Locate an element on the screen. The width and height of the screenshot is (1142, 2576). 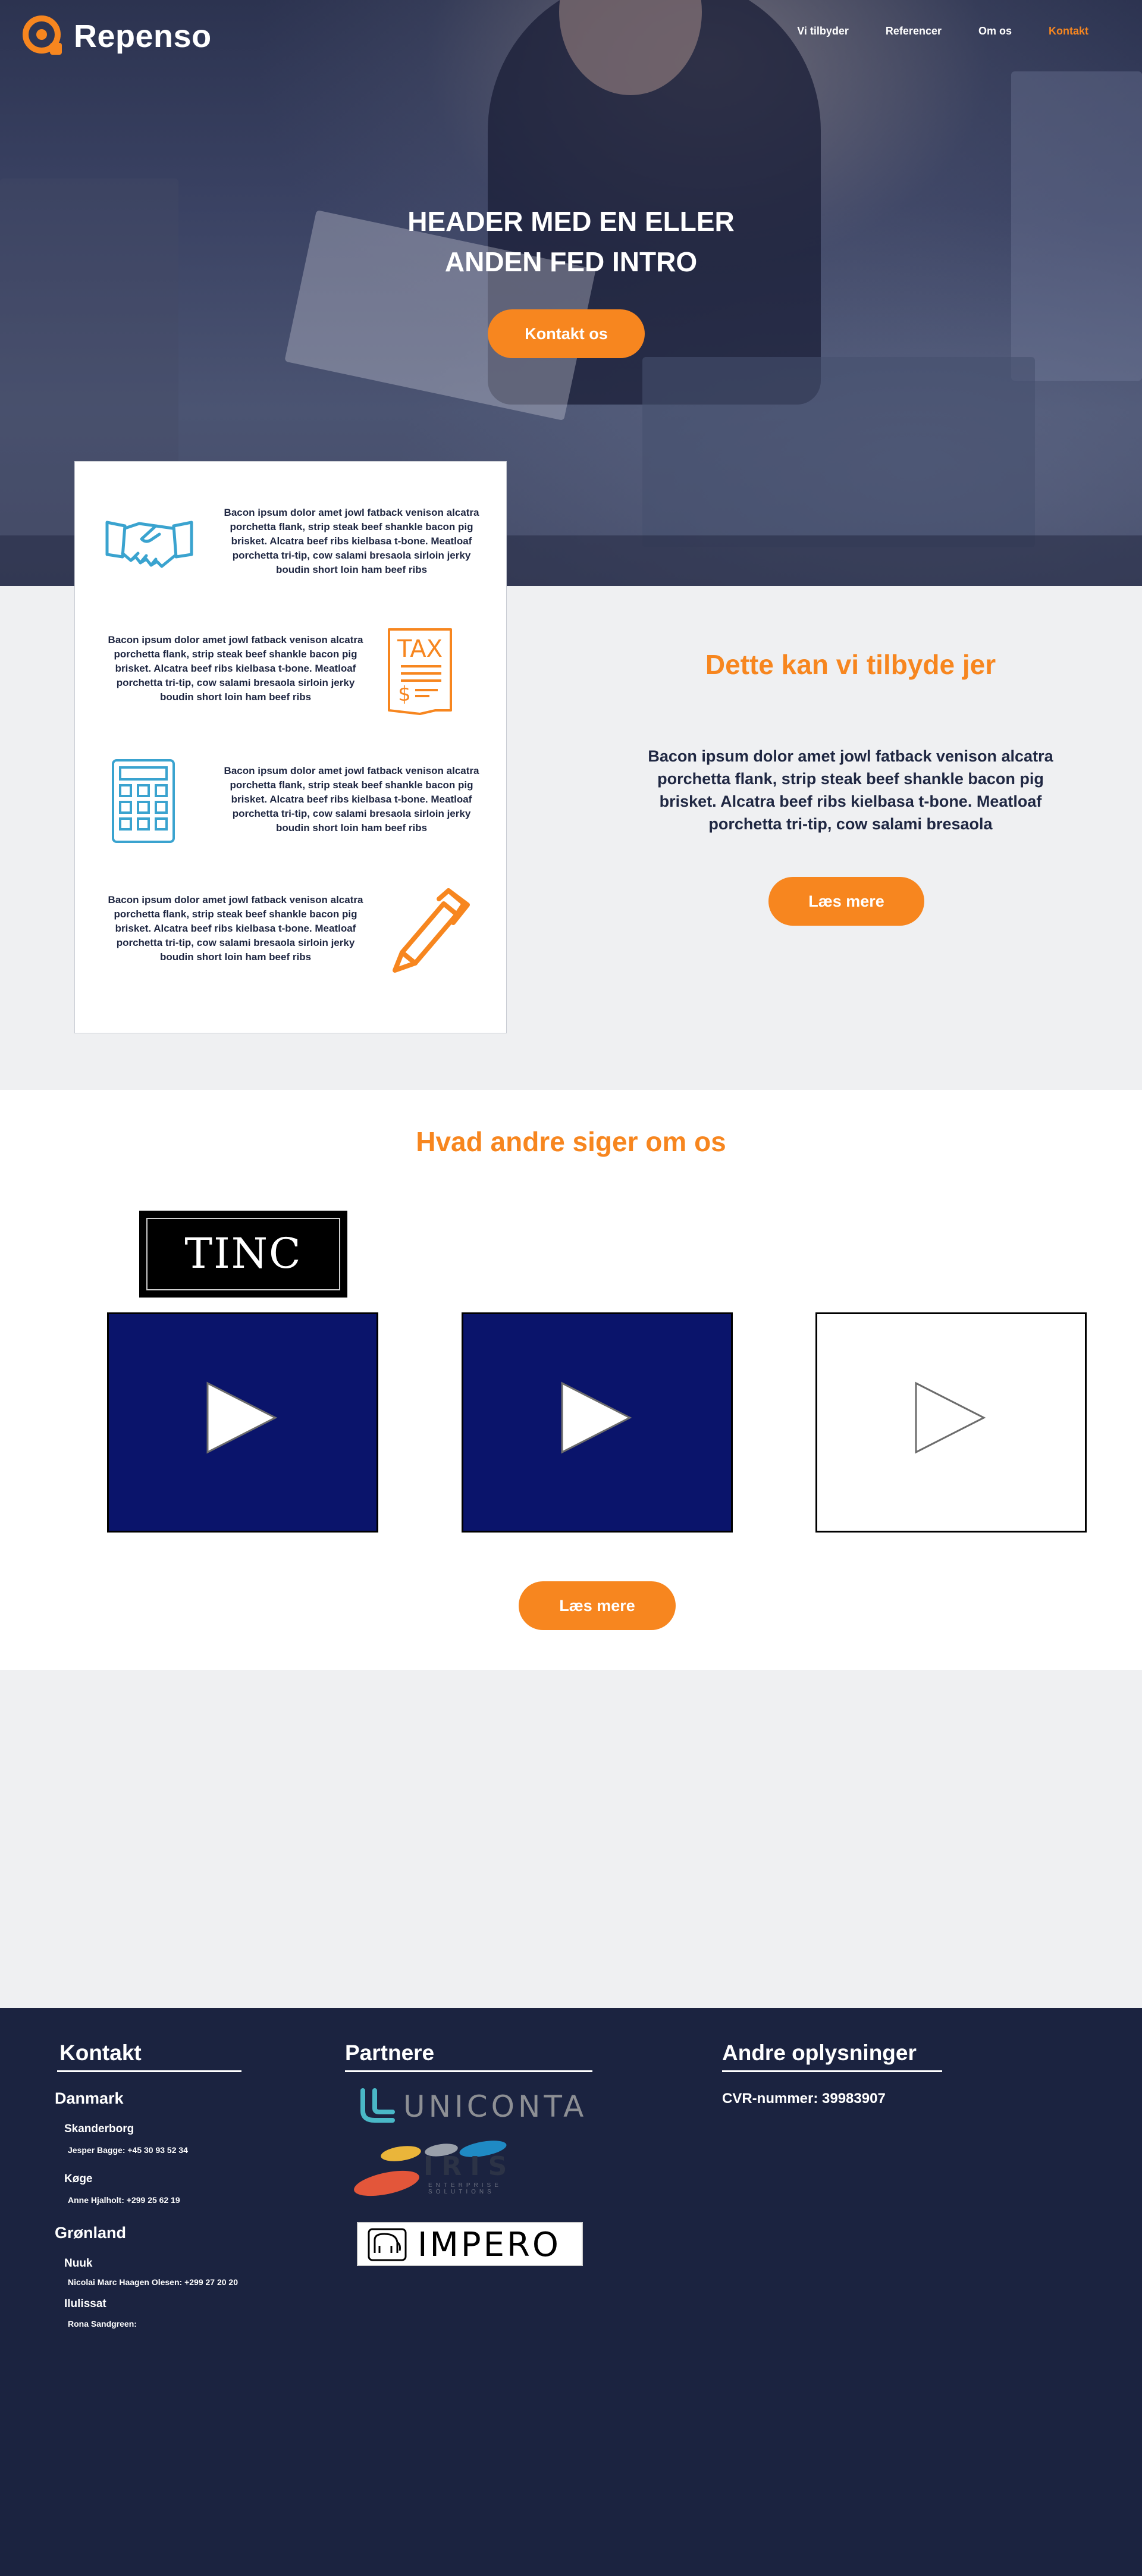
footer-city: Køge is located at coordinates (79, 2179).